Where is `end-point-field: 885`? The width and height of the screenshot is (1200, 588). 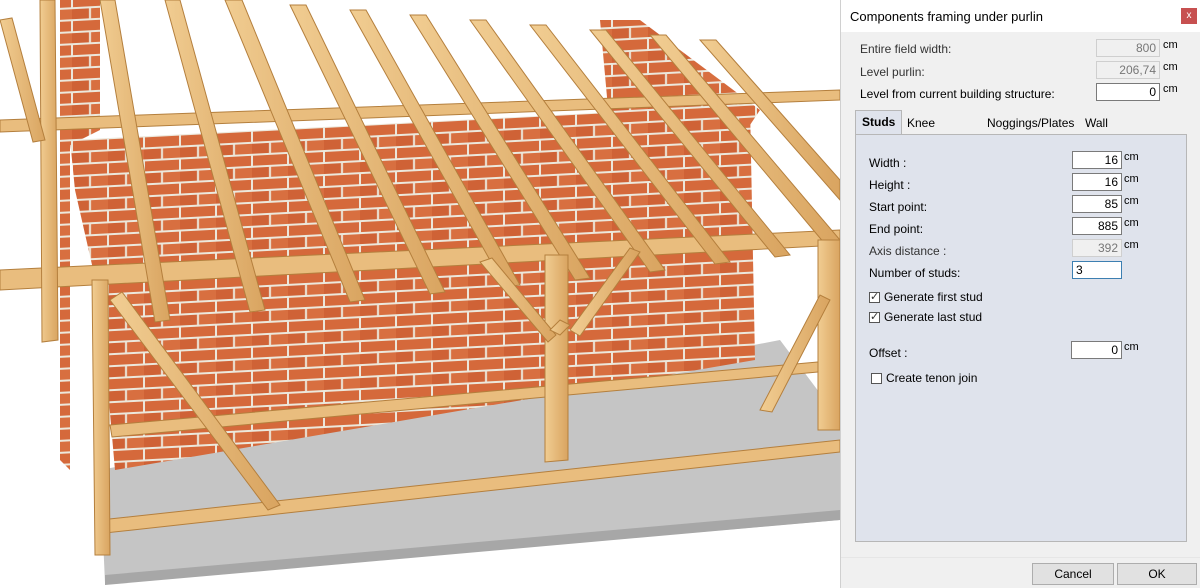 end-point-field: 885 is located at coordinates (1097, 226).